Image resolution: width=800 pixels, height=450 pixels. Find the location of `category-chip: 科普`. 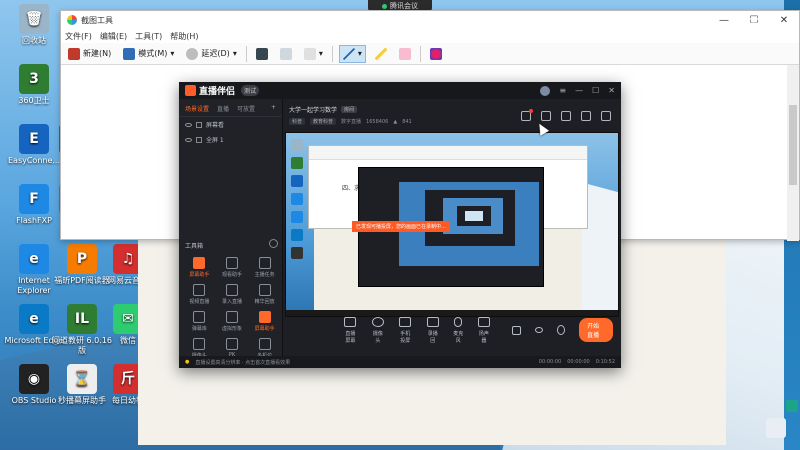

category-chip: 科普 is located at coordinates (297, 121).